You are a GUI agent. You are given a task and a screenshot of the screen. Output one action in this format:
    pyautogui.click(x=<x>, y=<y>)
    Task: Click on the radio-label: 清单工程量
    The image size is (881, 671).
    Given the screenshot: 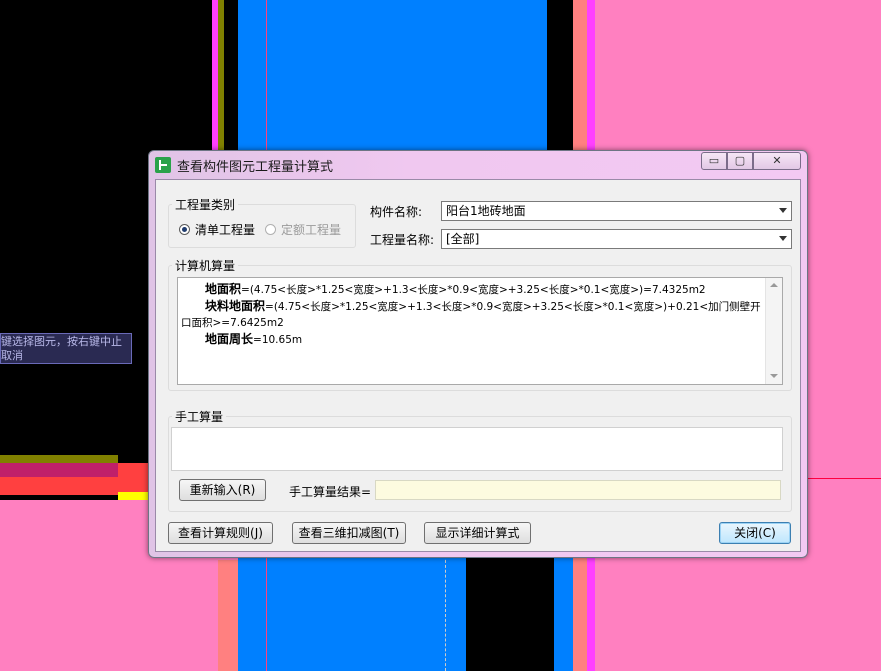 What is the action you would take?
    pyautogui.click(x=225, y=230)
    